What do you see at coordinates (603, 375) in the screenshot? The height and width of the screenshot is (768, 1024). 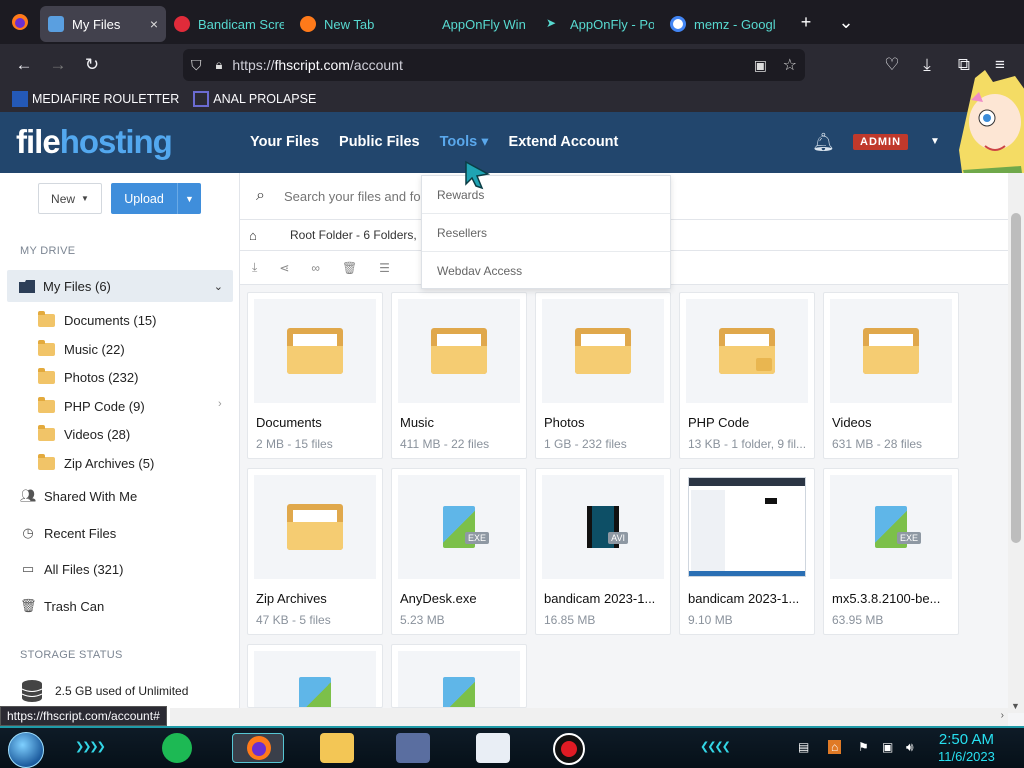 I see `folder-card-photos: Photos 1 GB - 232 files` at bounding box center [603, 375].